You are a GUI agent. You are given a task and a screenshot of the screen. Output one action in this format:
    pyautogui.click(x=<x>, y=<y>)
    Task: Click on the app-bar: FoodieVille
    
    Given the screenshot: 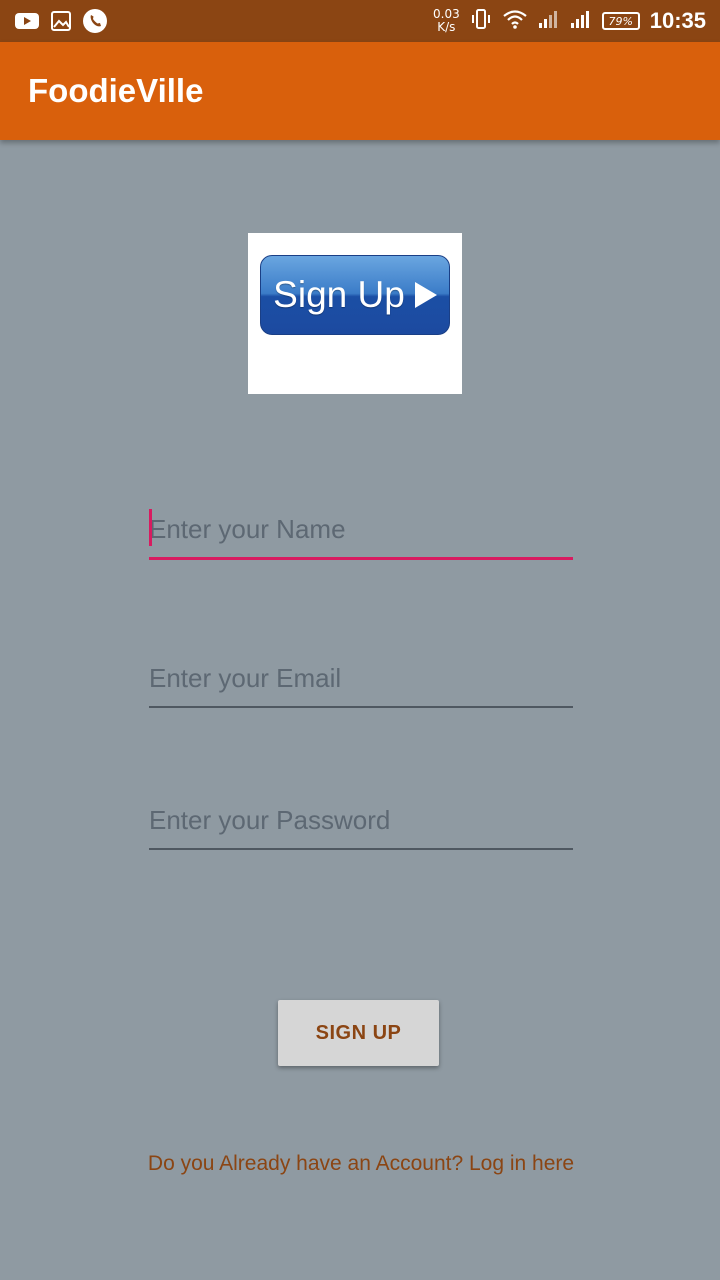 What is the action you would take?
    pyautogui.click(x=360, y=91)
    